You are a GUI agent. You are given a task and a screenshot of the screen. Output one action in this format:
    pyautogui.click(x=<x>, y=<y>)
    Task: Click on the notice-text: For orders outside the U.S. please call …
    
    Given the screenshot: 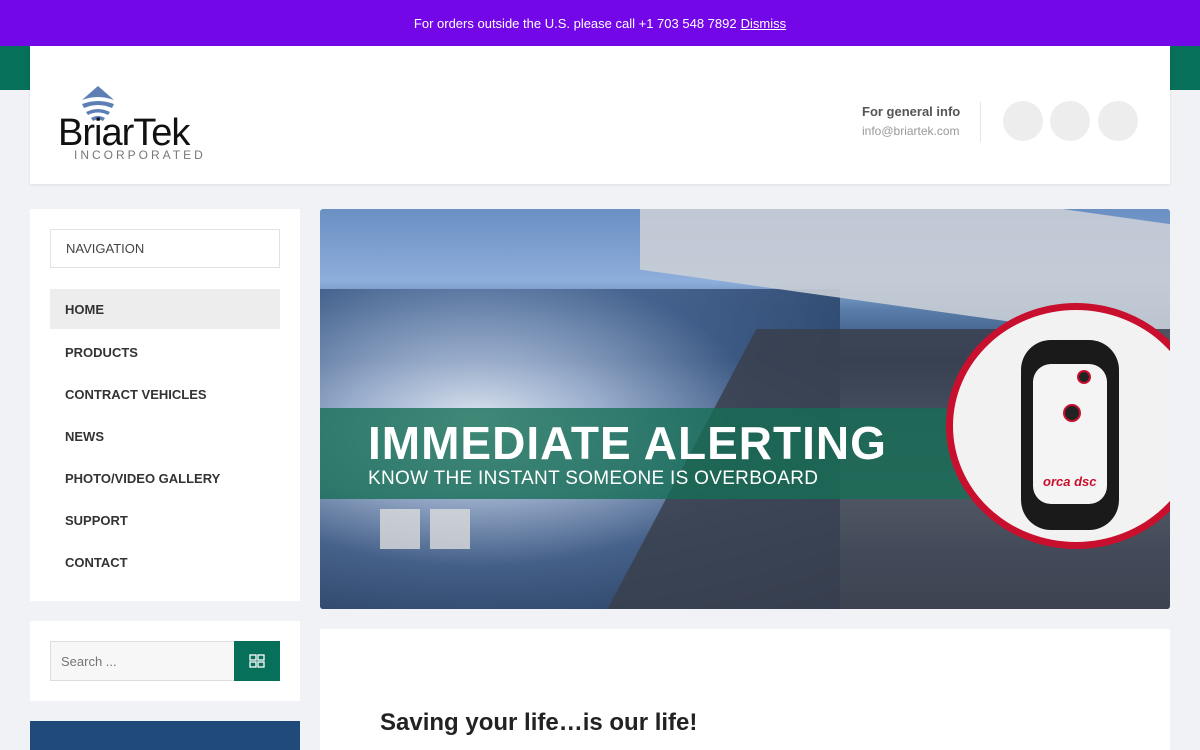 What is the action you would take?
    pyautogui.click(x=575, y=23)
    